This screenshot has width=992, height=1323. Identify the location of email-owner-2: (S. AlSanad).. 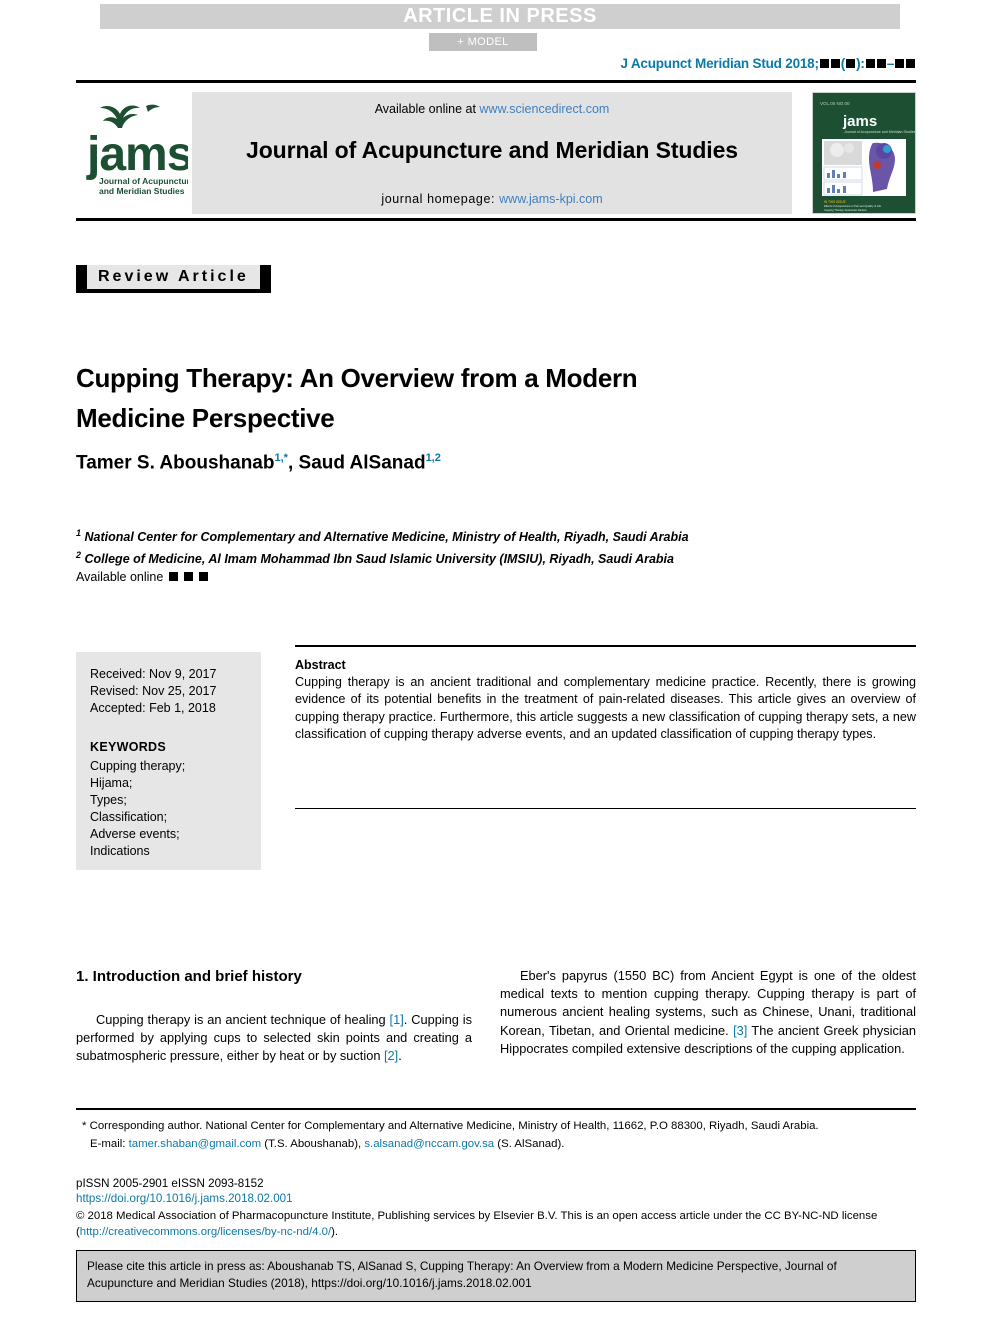
(531, 1144).